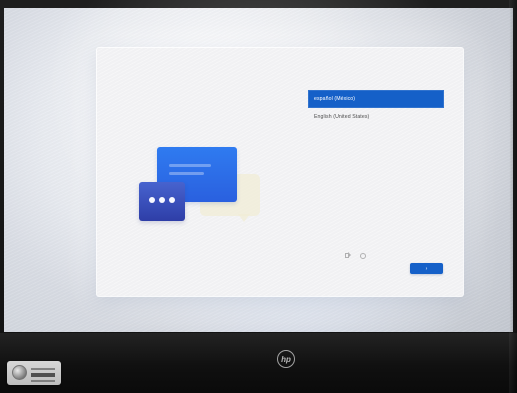  Describe the element at coordinates (19, 372) in the screenshot. I see `sticker-seal-icon` at that location.